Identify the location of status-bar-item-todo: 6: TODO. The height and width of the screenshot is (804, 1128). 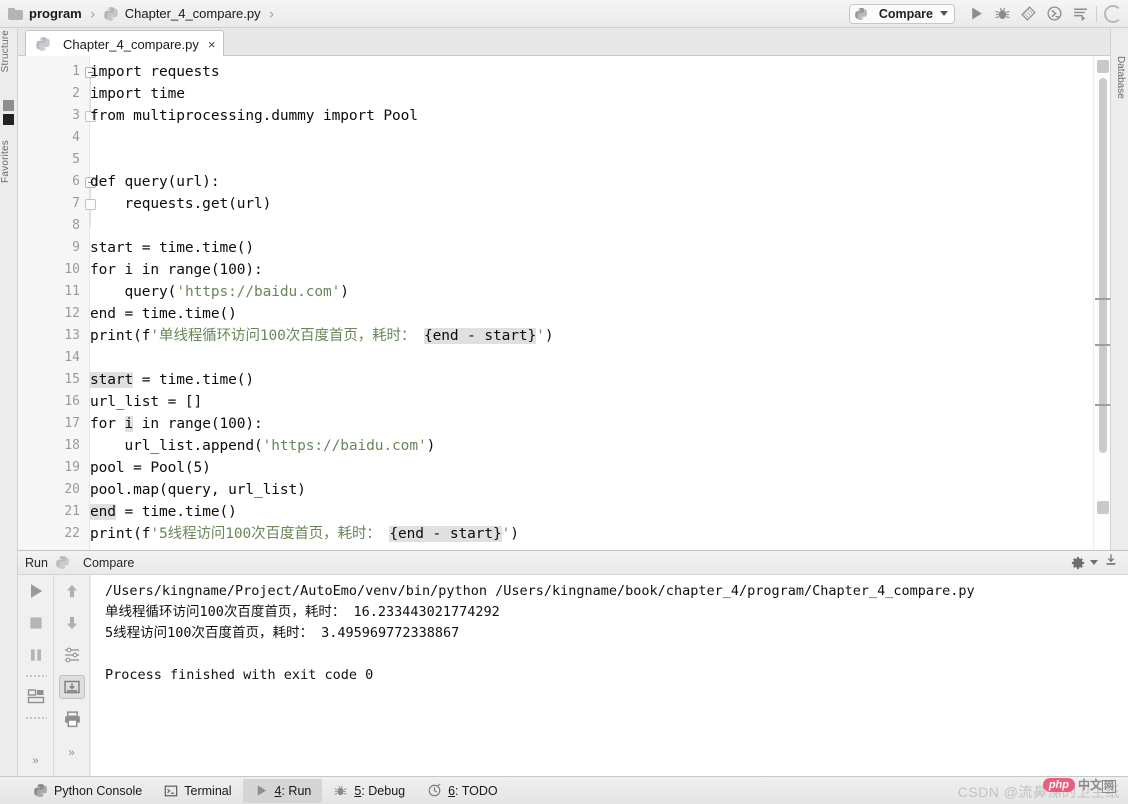
(462, 791).